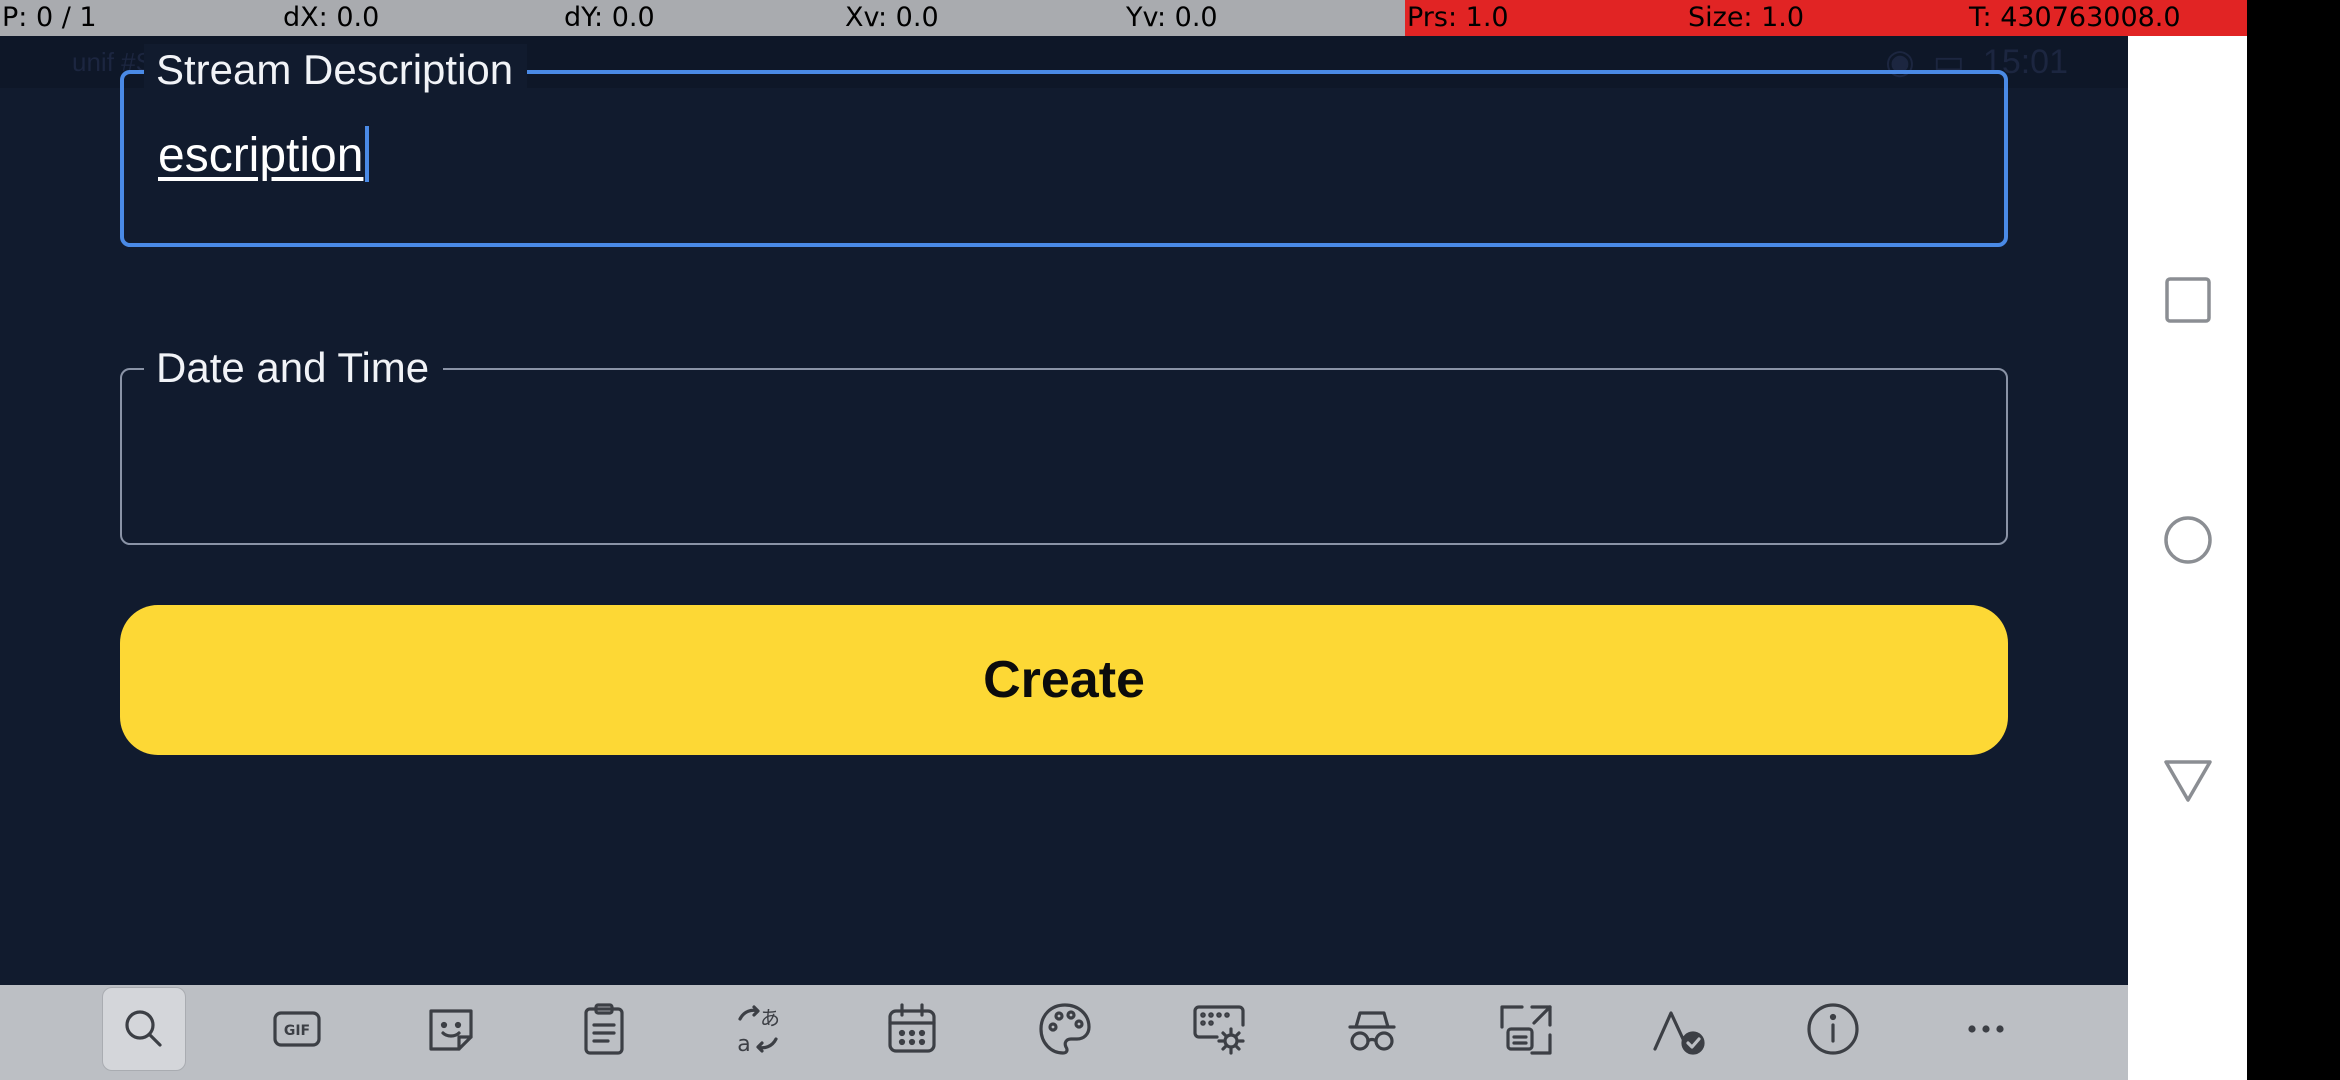 The image size is (2340, 1080). Describe the element at coordinates (1679, 1029) in the screenshot. I see `handwriting-icon` at that location.